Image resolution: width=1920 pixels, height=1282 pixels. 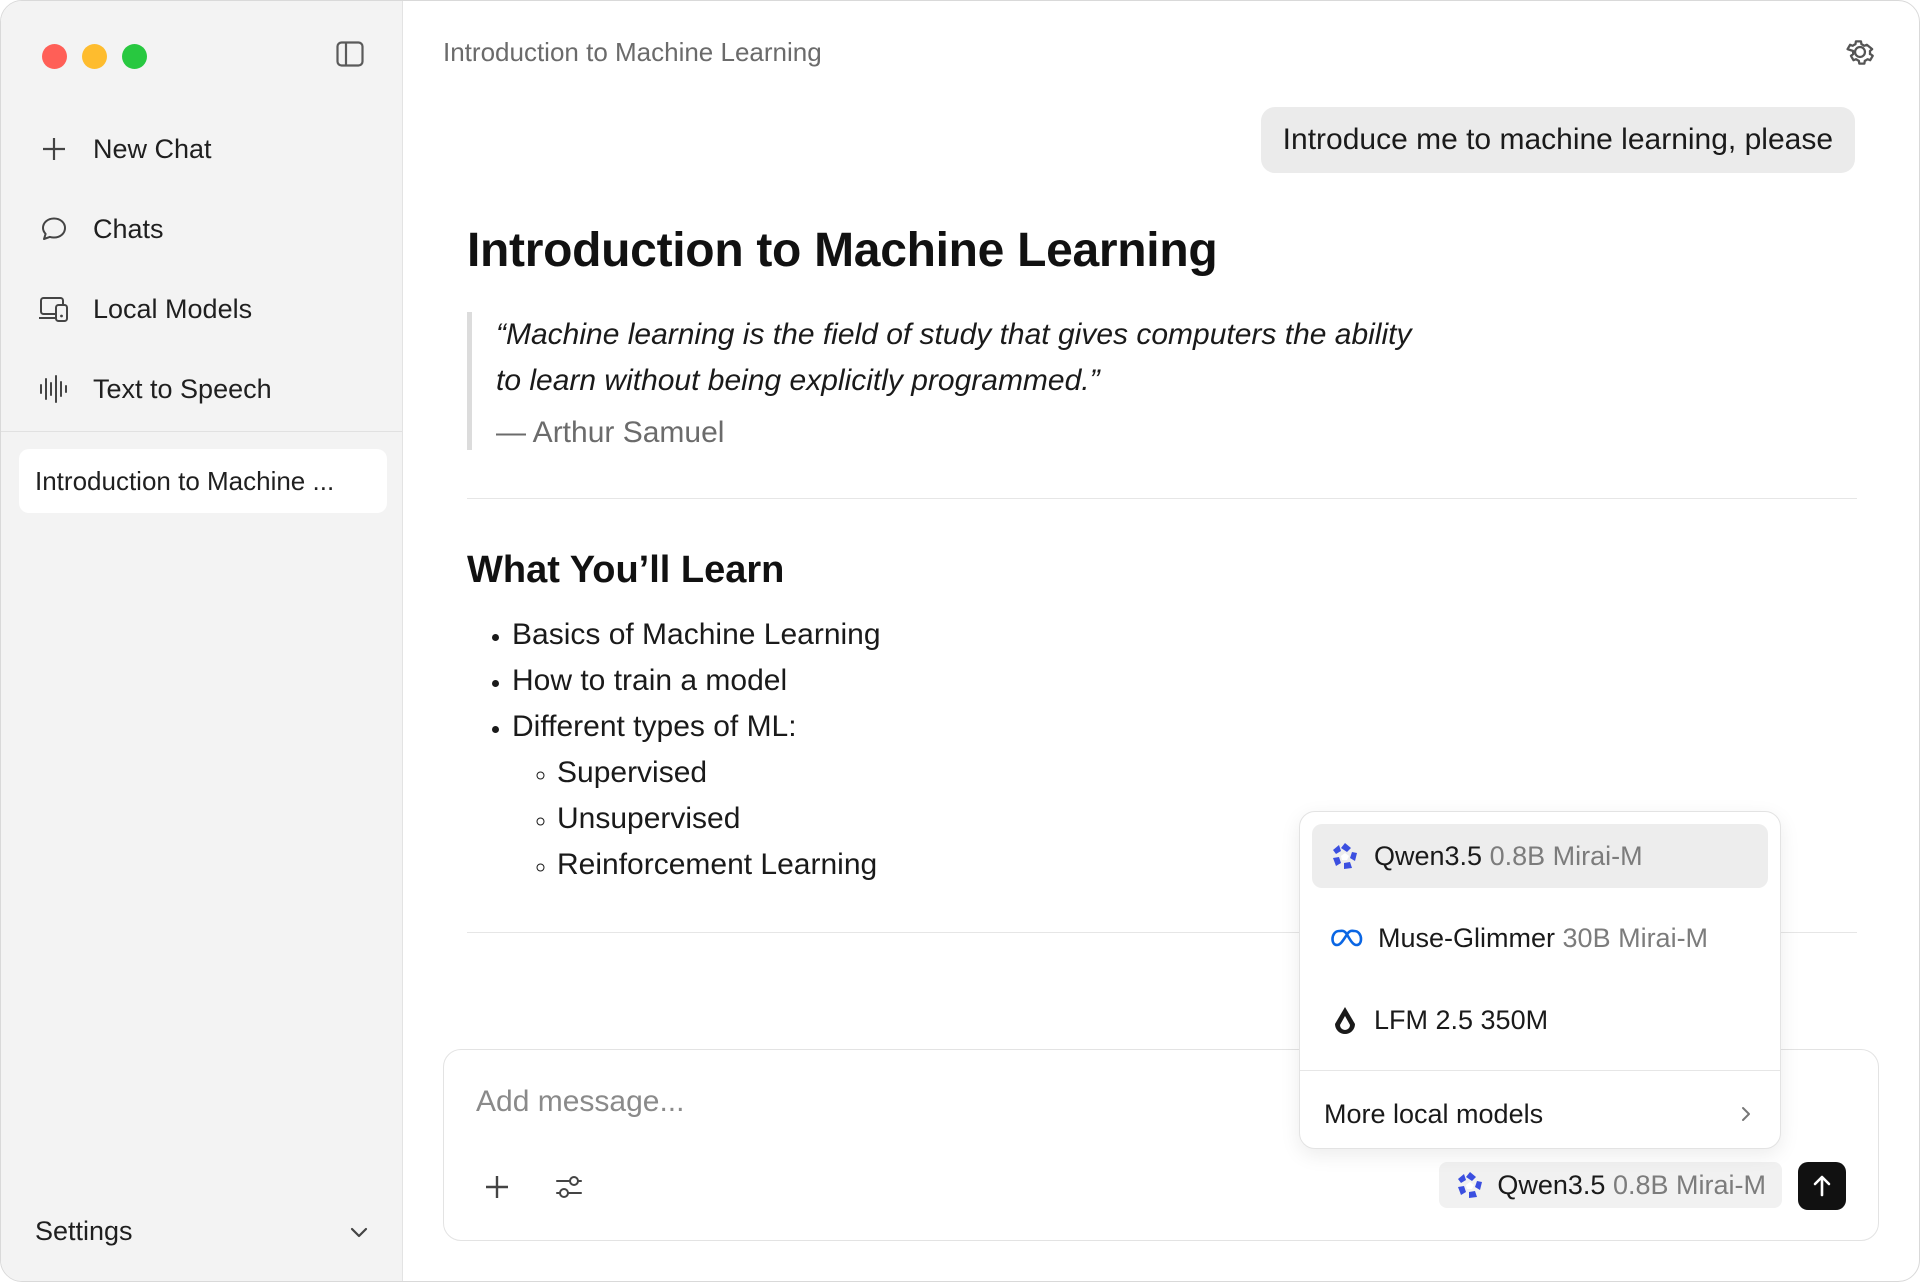 I want to click on selected-model-detail: 0.8B Mirai-M, so click(x=1689, y=1184).